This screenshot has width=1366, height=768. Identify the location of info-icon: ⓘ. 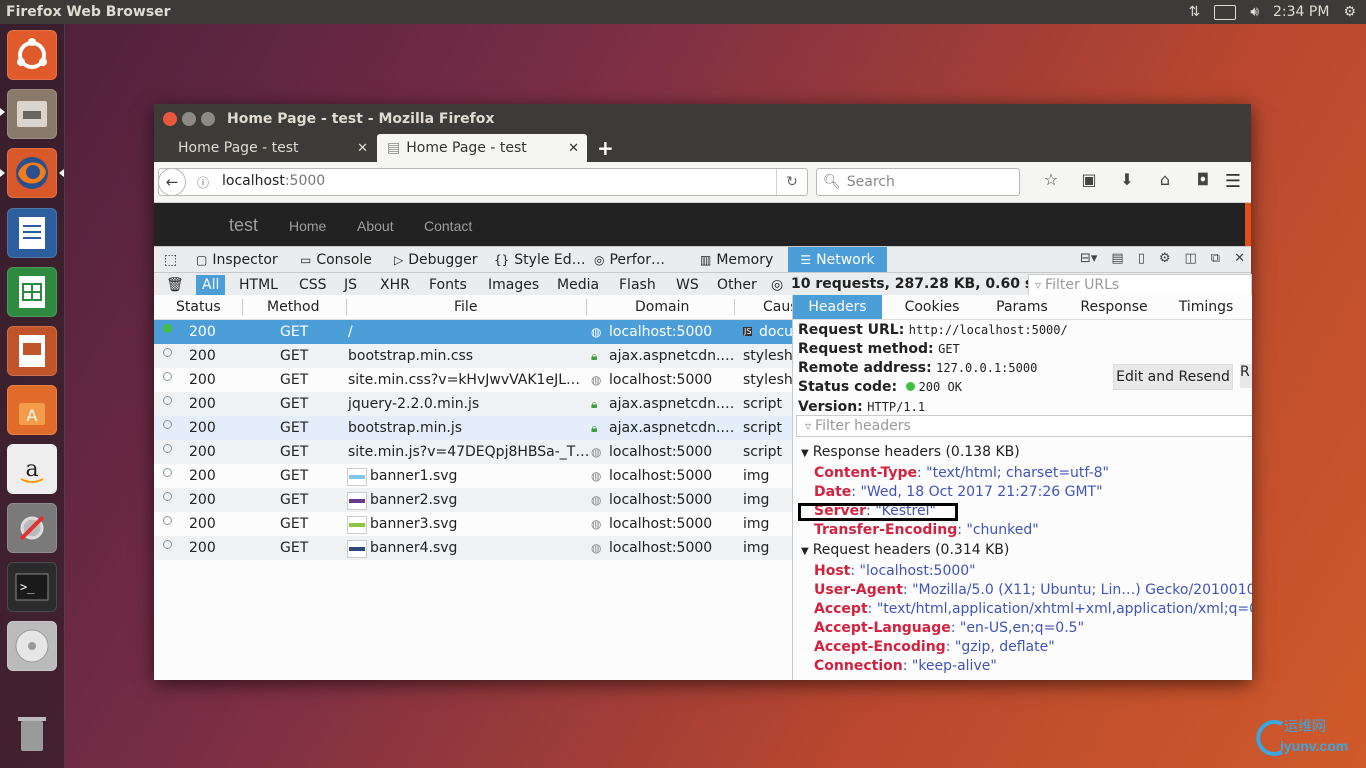
(203, 182).